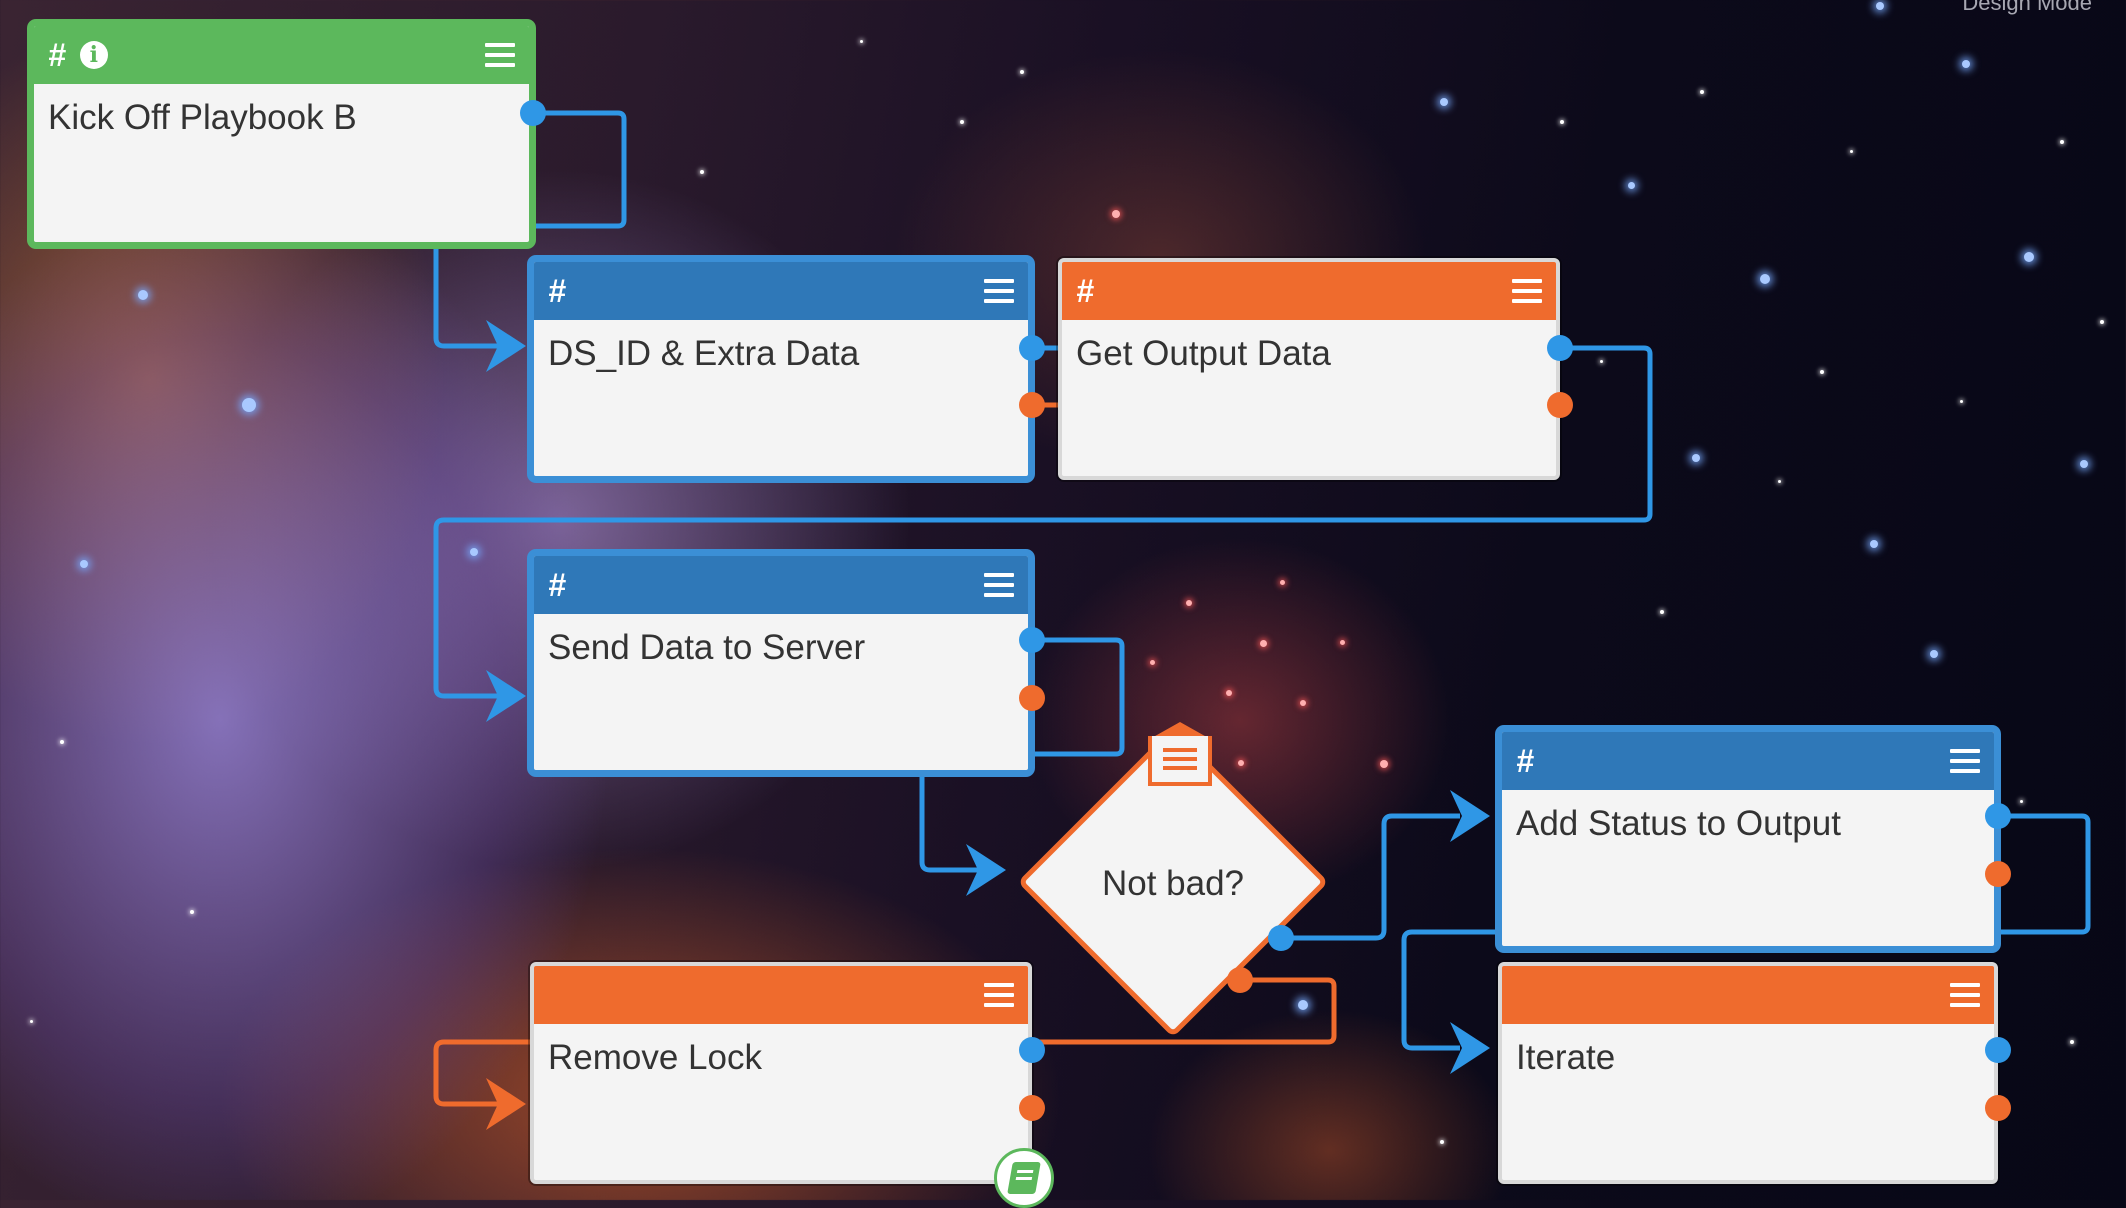  What do you see at coordinates (1748, 1073) in the screenshot?
I see `block-iterate: Iterate` at bounding box center [1748, 1073].